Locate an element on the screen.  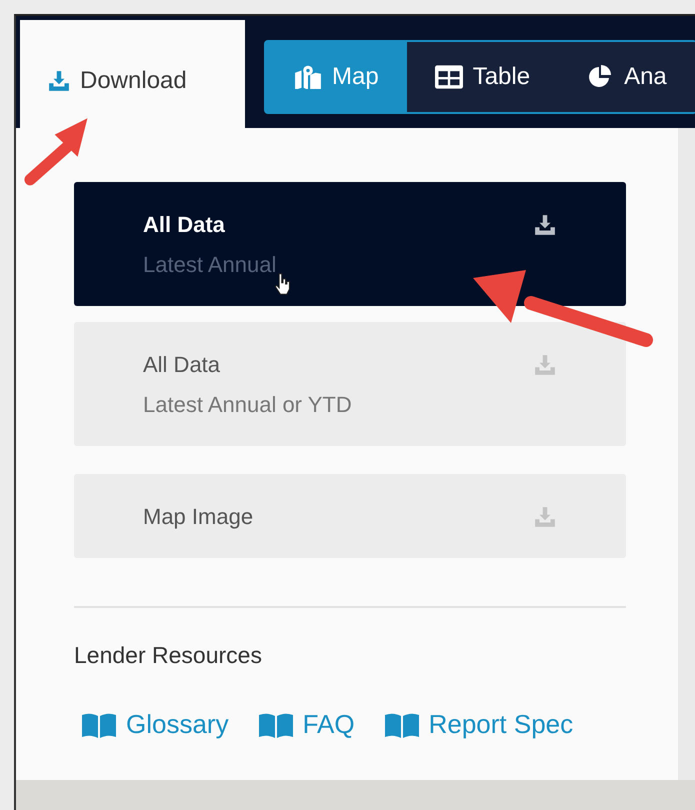
download-tab: Download is located at coordinates (132, 74).